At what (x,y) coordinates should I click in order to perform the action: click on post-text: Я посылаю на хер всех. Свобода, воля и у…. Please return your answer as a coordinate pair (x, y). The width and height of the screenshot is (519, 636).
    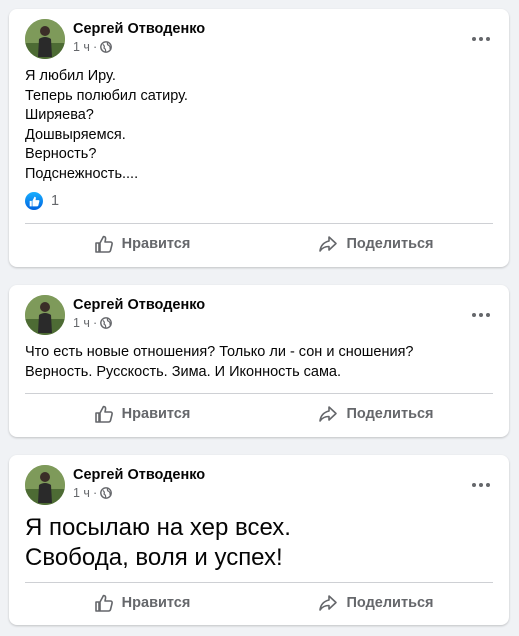
    Looking at the image, I should click on (158, 542).